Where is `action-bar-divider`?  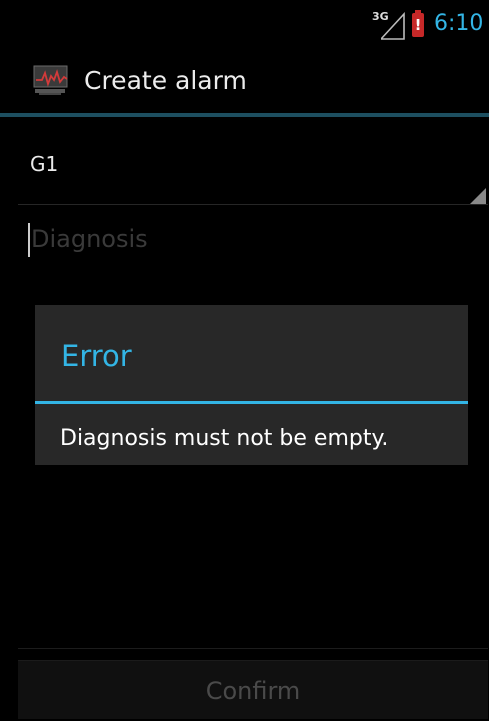 action-bar-divider is located at coordinates (244, 115).